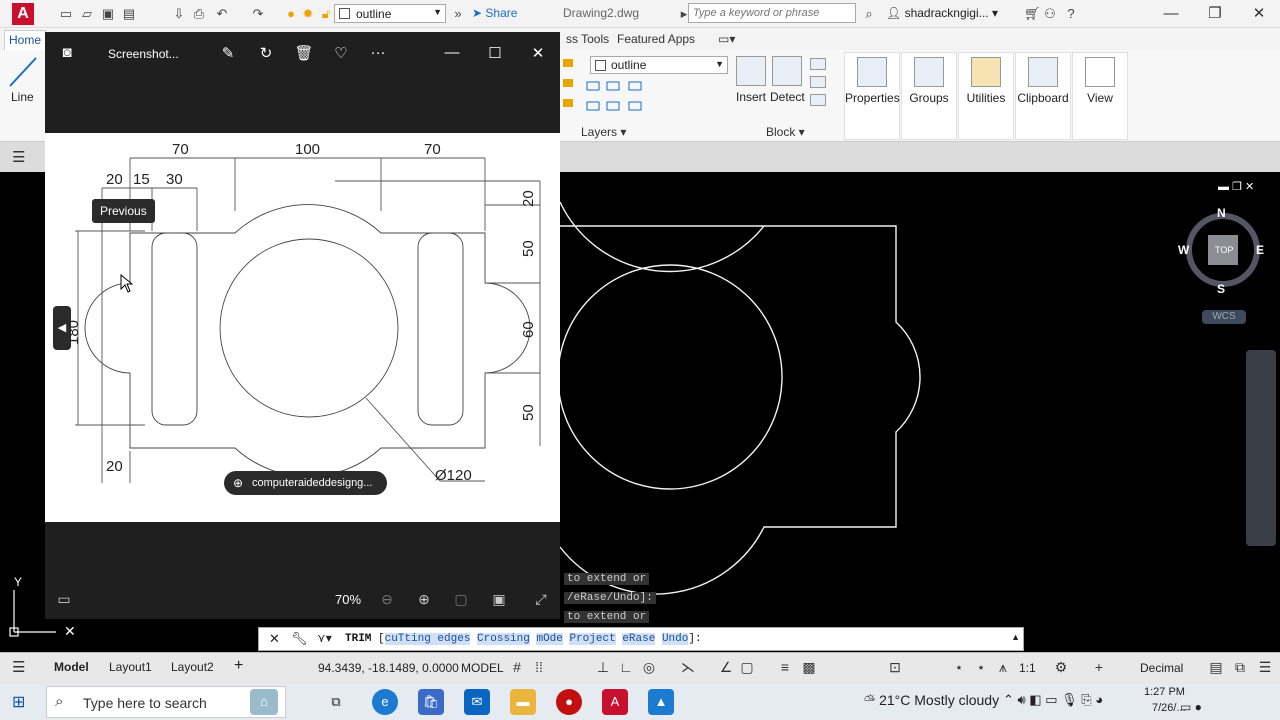 The image size is (1280, 720). What do you see at coordinates (726, 667) in the screenshot?
I see `object-snap-tracking-icon: ∠` at bounding box center [726, 667].